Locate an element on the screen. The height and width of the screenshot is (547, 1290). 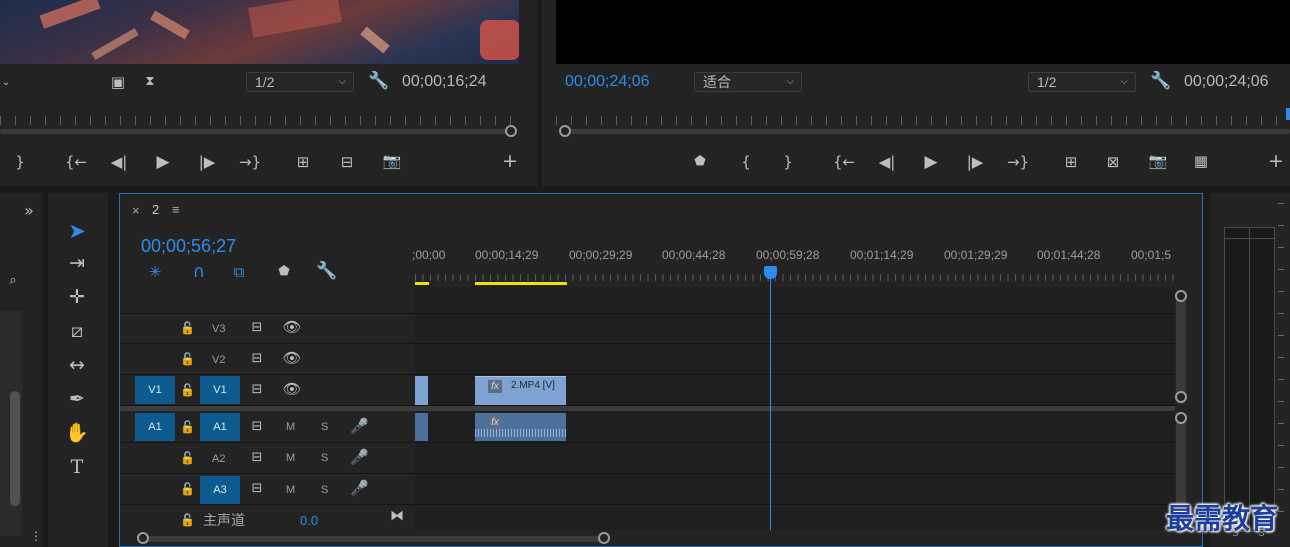
slip-tool-icon: ↔ is located at coordinates (77, 365).